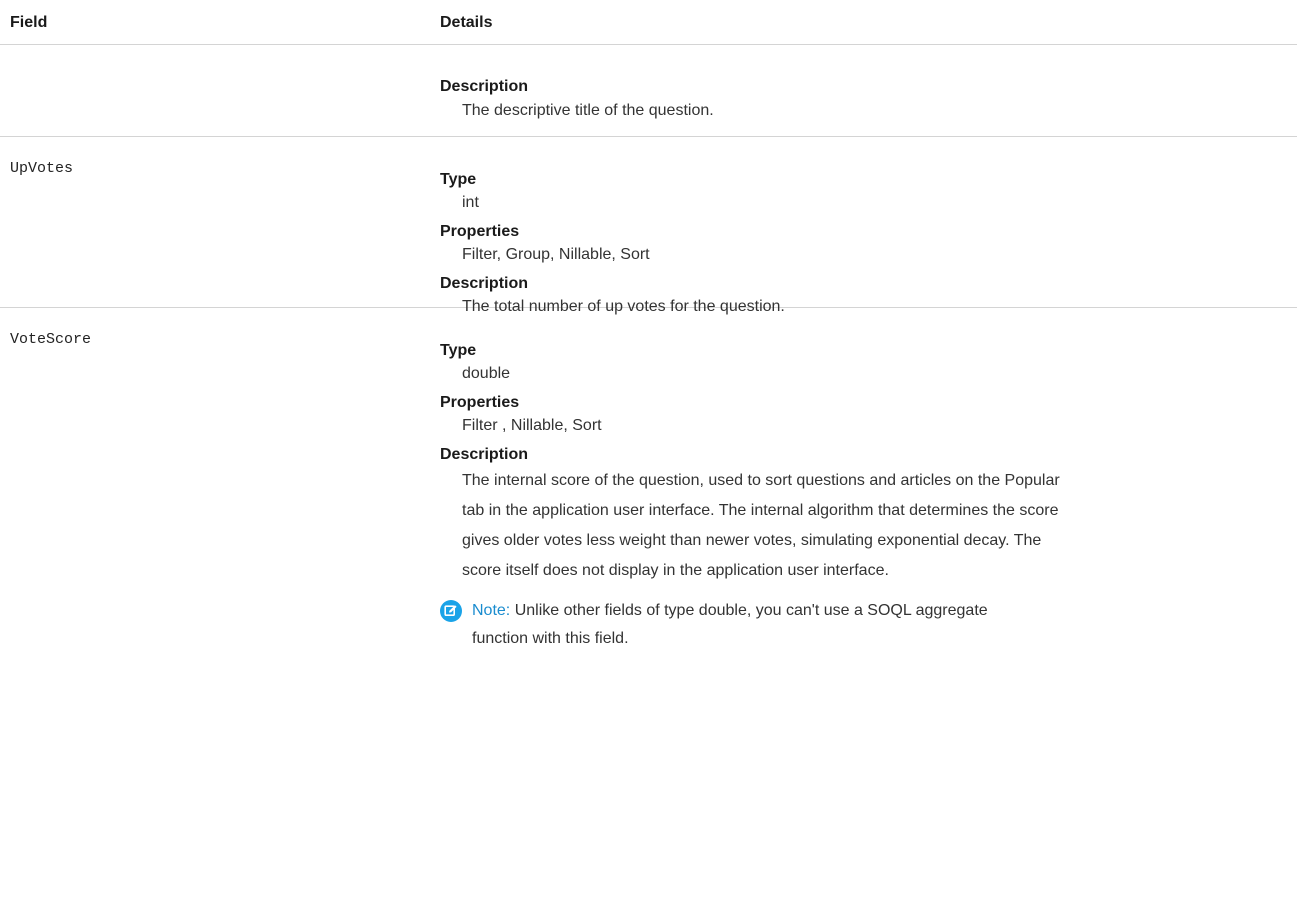  What do you see at coordinates (470, 202) in the screenshot?
I see `type-value: int` at bounding box center [470, 202].